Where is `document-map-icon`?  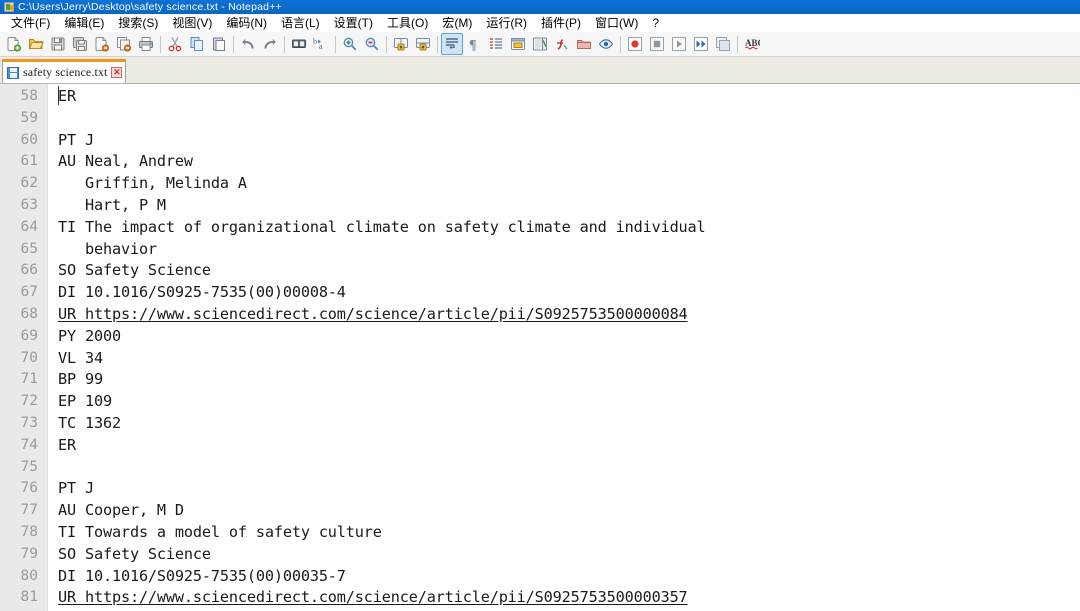 document-map-icon is located at coordinates (540, 44).